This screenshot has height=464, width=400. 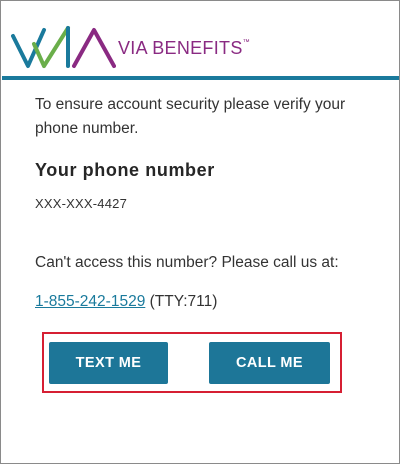 What do you see at coordinates (200, 78) in the screenshot?
I see `header-divider` at bounding box center [200, 78].